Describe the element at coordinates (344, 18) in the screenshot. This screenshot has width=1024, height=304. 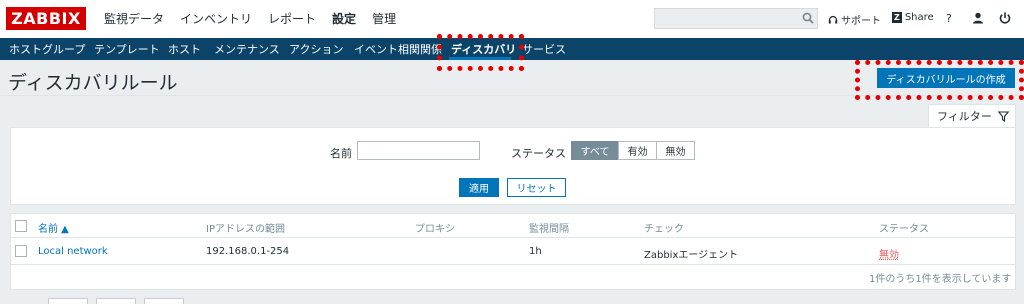
I see `menu-configuration: 設定` at that location.